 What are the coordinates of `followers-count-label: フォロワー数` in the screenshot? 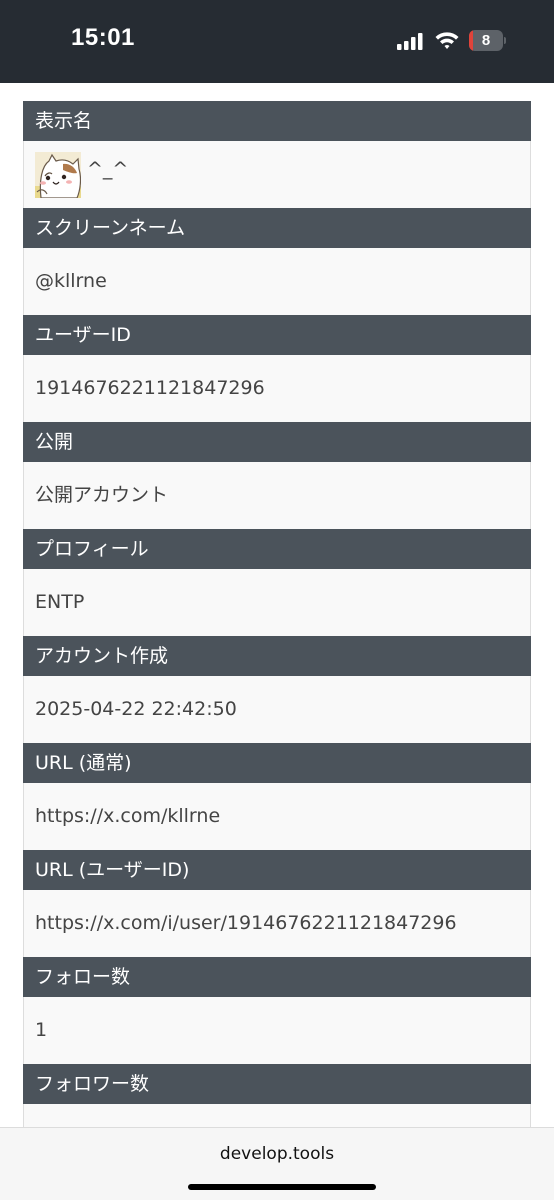 It's located at (277, 1084).